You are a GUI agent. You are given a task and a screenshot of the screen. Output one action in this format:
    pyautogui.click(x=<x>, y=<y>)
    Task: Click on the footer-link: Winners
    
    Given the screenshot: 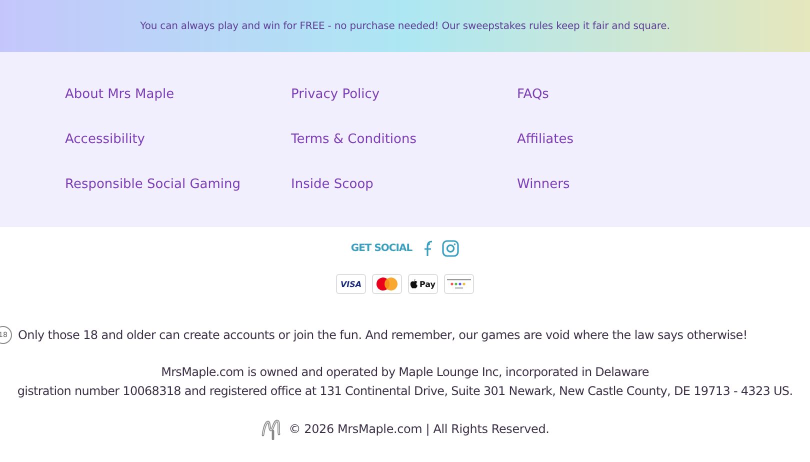 What is the action you would take?
    pyautogui.click(x=543, y=184)
    